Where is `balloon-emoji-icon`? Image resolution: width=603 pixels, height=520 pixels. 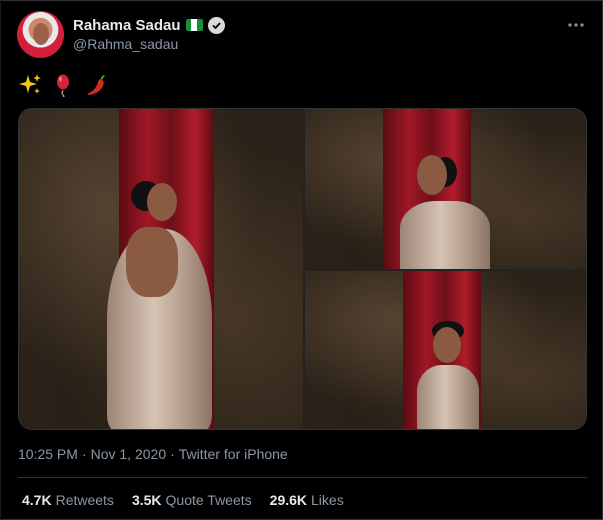
balloon-emoji-icon is located at coordinates (63, 85).